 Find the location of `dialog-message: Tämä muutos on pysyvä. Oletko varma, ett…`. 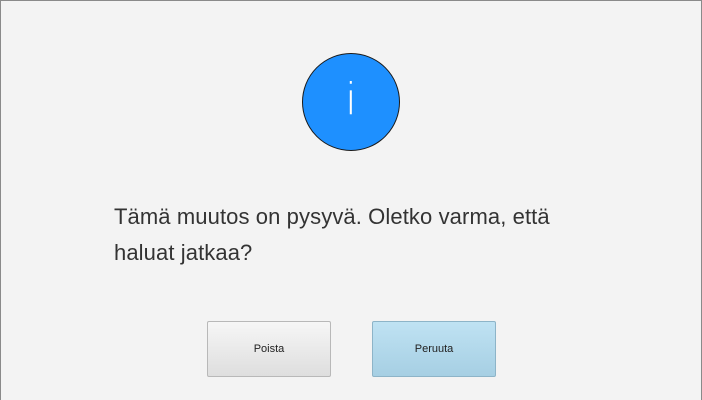

dialog-message: Tämä muutos on pysyvä. Oletko varma, ett… is located at coordinates (332, 234).